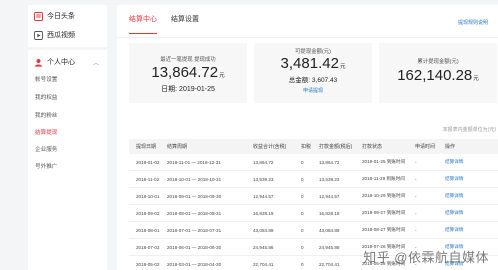 The width and height of the screenshot is (498, 270). I want to click on sidebar-item-promotion: 号外推广, so click(46, 166).